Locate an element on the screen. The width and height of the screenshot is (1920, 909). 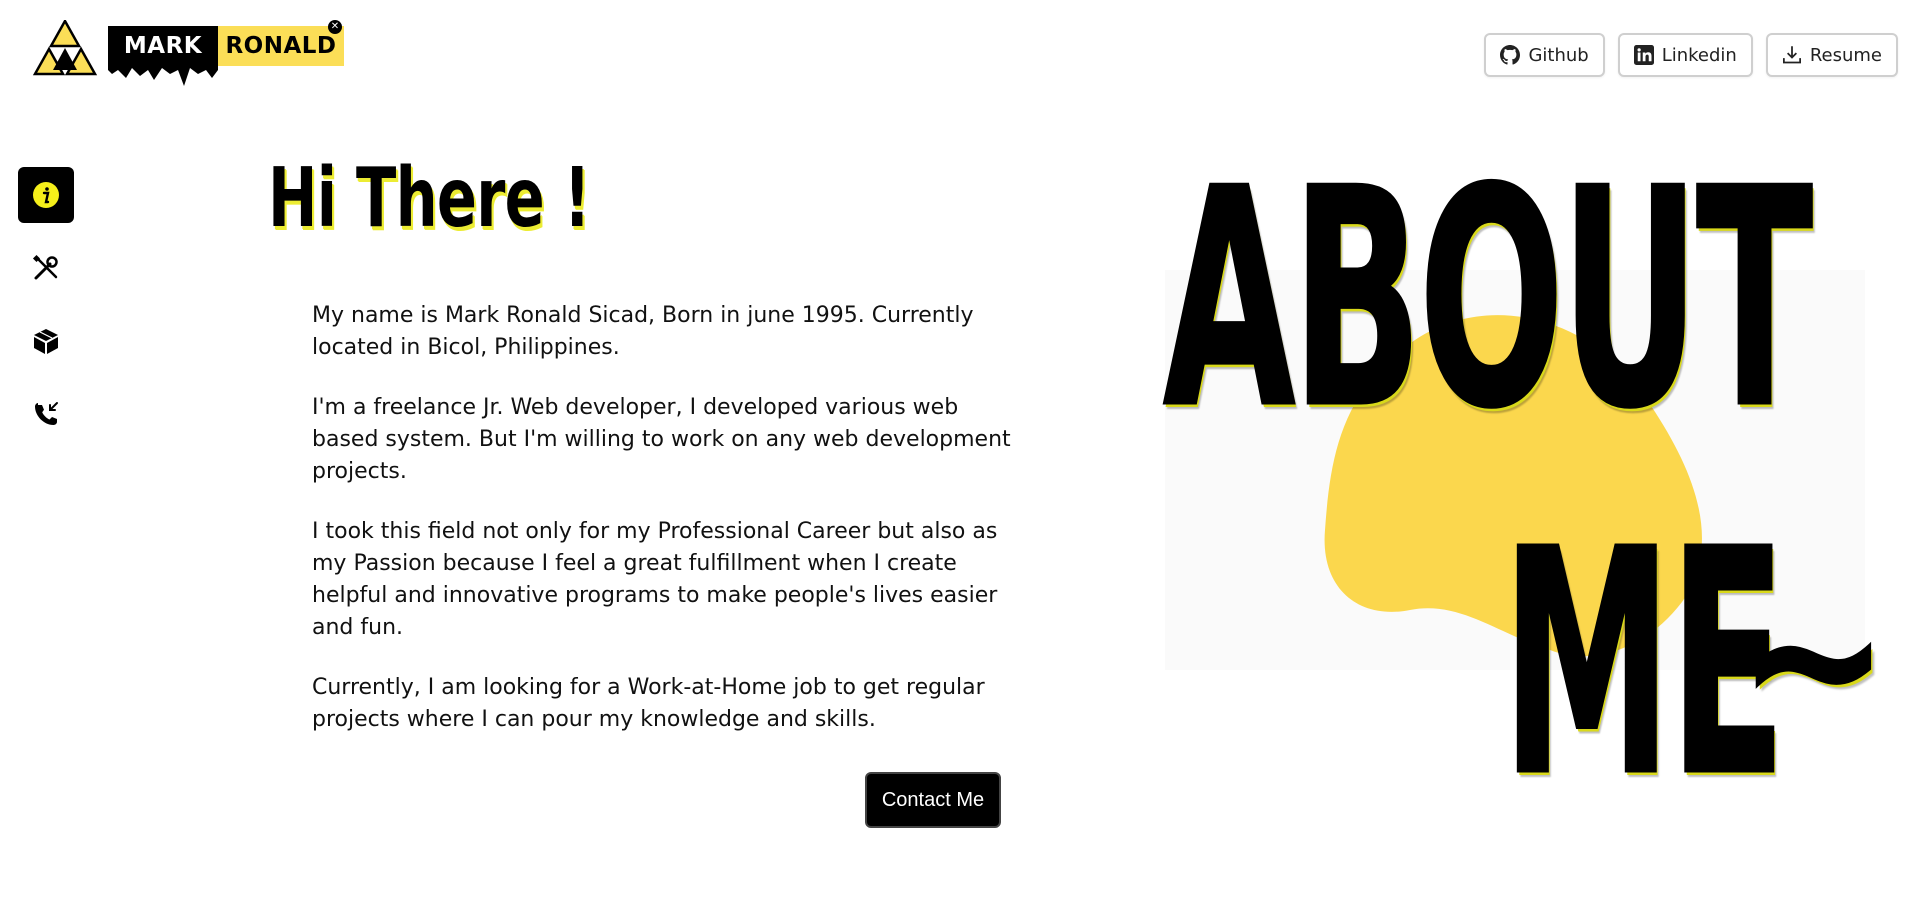
contact-me-button: Contact Me is located at coordinates (933, 800).